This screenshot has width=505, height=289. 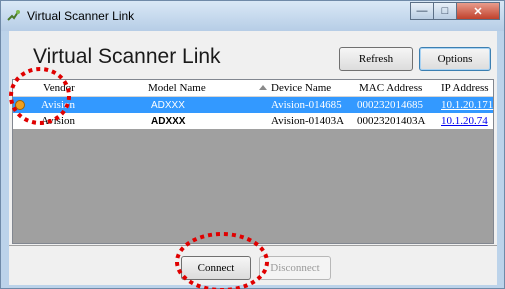 I want to click on ip-address-link: 10.1.20.74, so click(x=464, y=121).